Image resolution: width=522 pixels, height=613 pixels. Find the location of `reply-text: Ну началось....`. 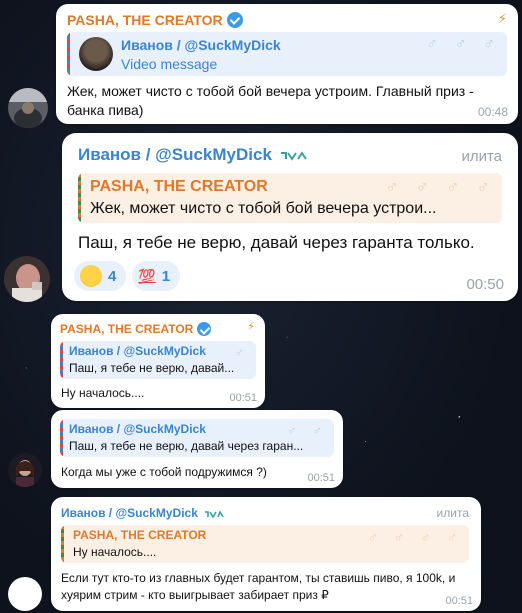

reply-text: Ну началось.... is located at coordinates (115, 552).